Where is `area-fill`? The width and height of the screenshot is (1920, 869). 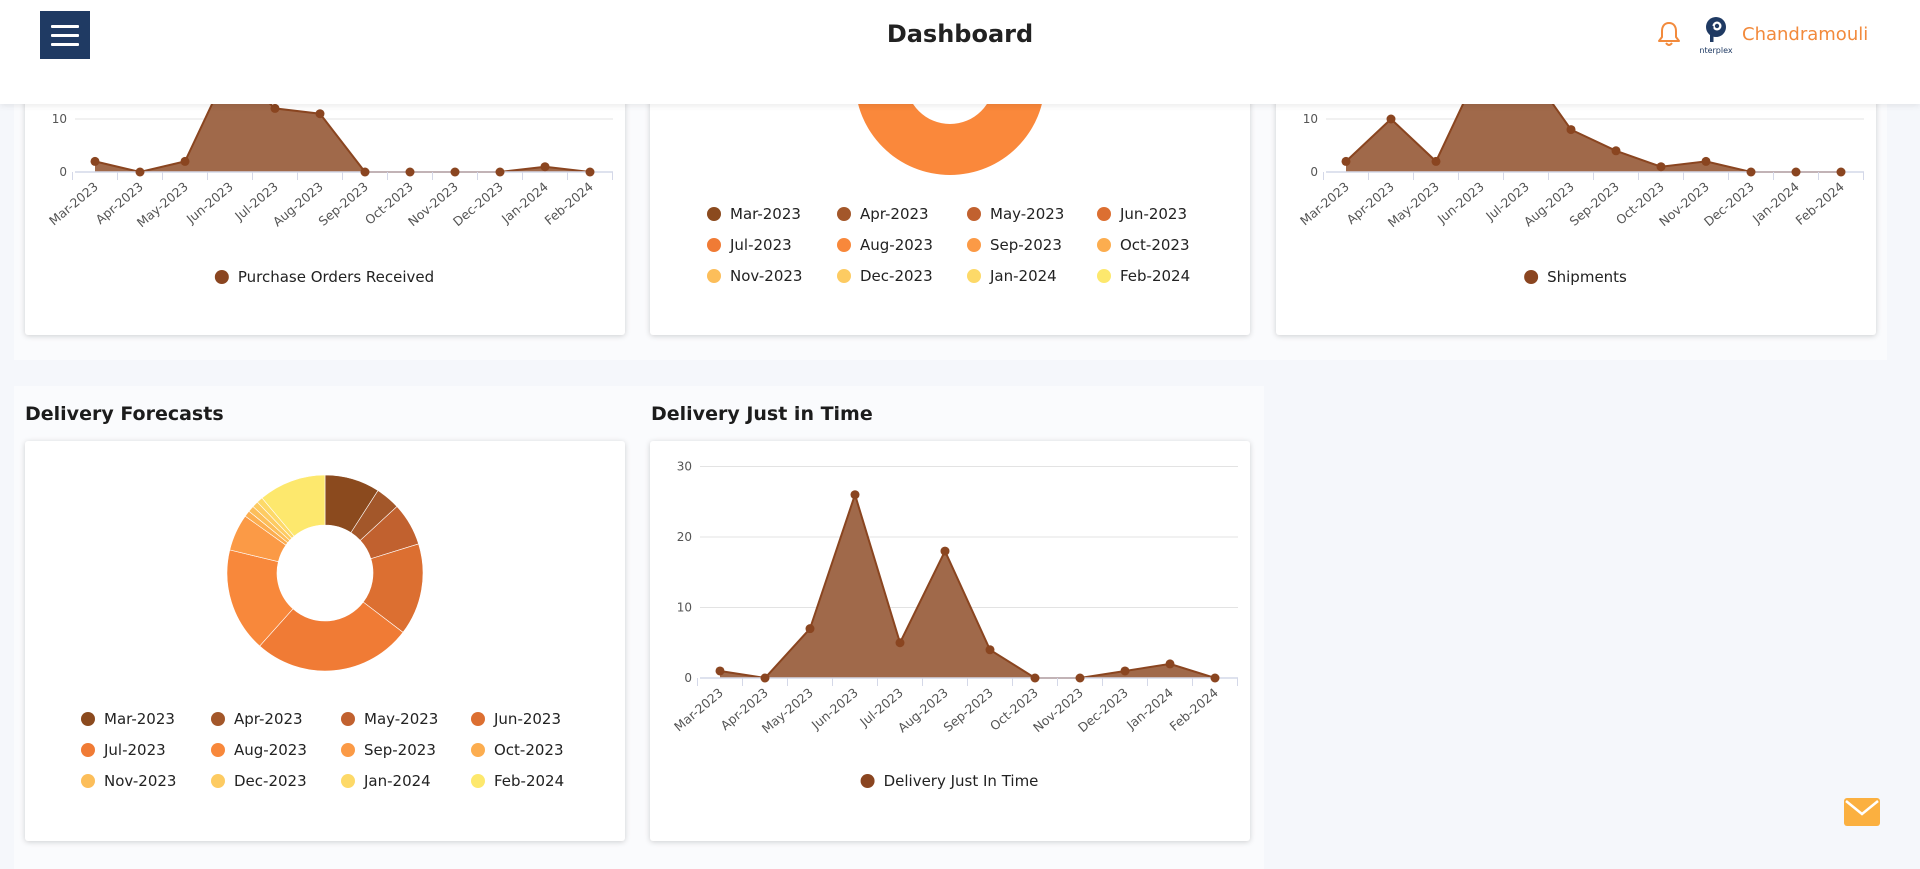
area-fill is located at coordinates (967, 586).